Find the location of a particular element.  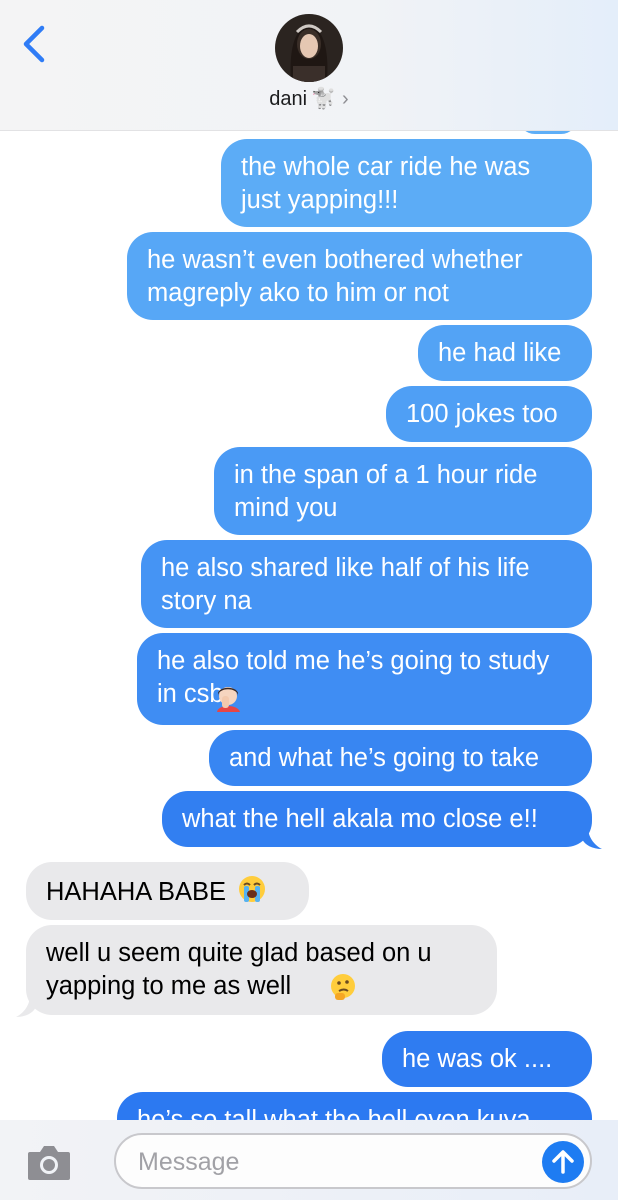

message-bubble: 100 jokes too is located at coordinates (489, 414).